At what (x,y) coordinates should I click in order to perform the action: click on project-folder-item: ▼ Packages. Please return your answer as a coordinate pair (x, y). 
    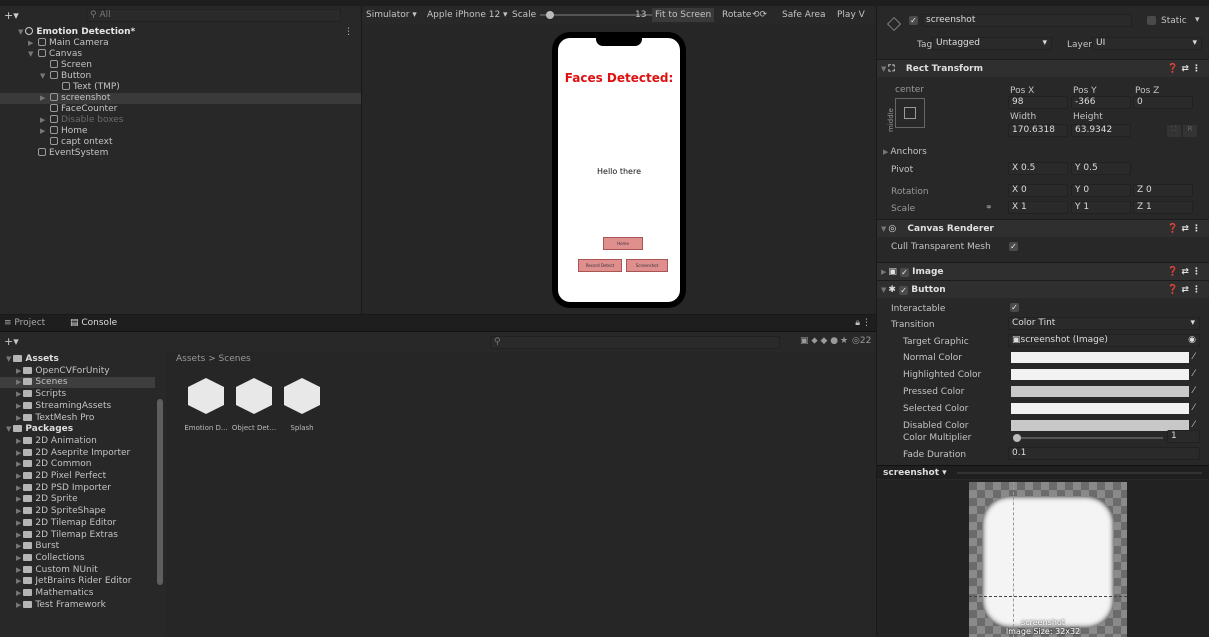
    Looking at the image, I should click on (77, 429).